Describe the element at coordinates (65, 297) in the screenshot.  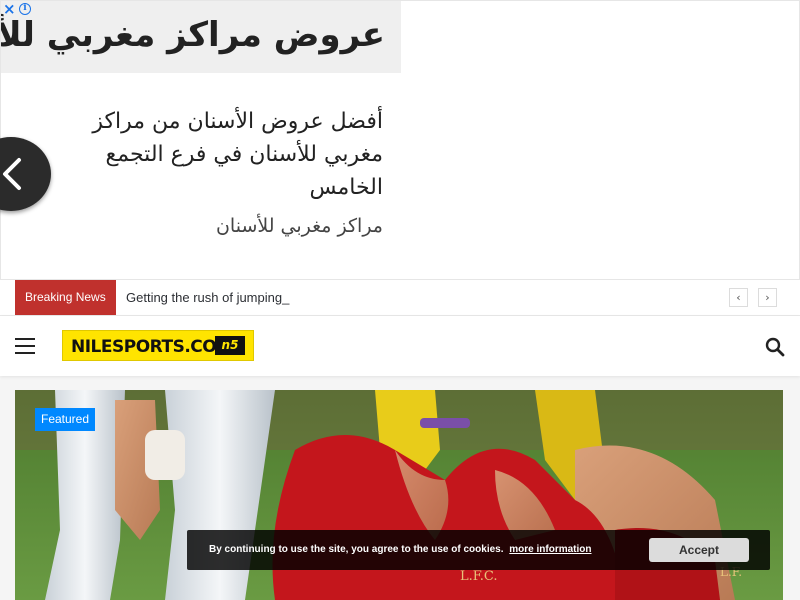
I see `breaking-news-label: Breaking News` at that location.